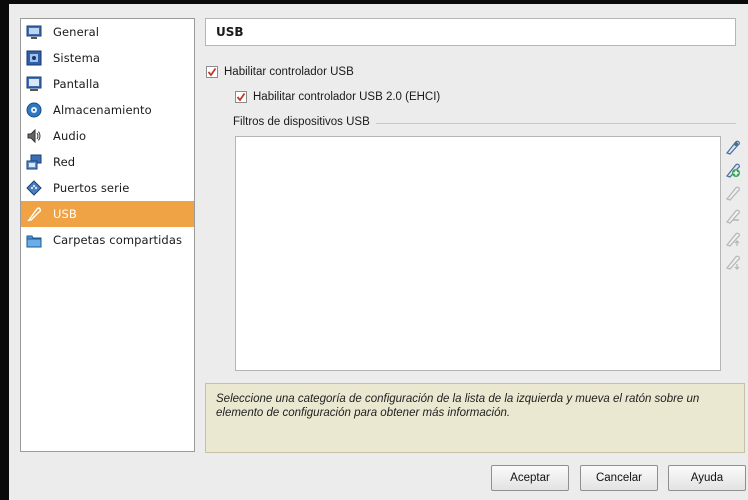  Describe the element at coordinates (34, 162) in the screenshot. I see `network-icon` at that location.